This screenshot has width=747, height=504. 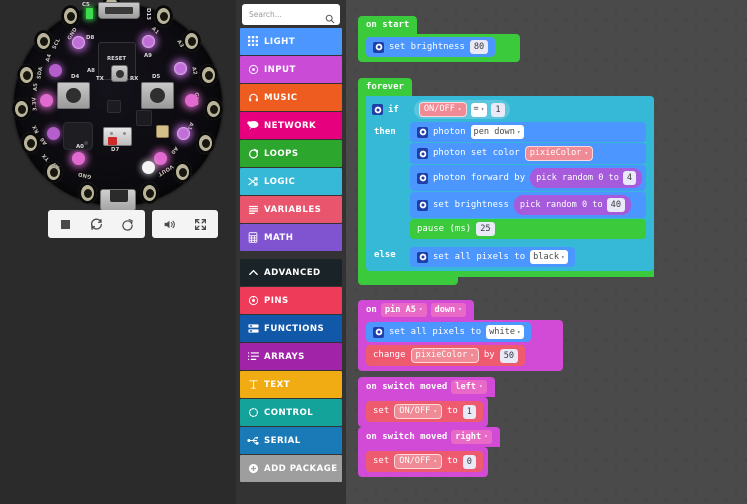 What do you see at coordinates (291, 125) in the screenshot?
I see `toolbox-category-network: NETWORK` at bounding box center [291, 125].